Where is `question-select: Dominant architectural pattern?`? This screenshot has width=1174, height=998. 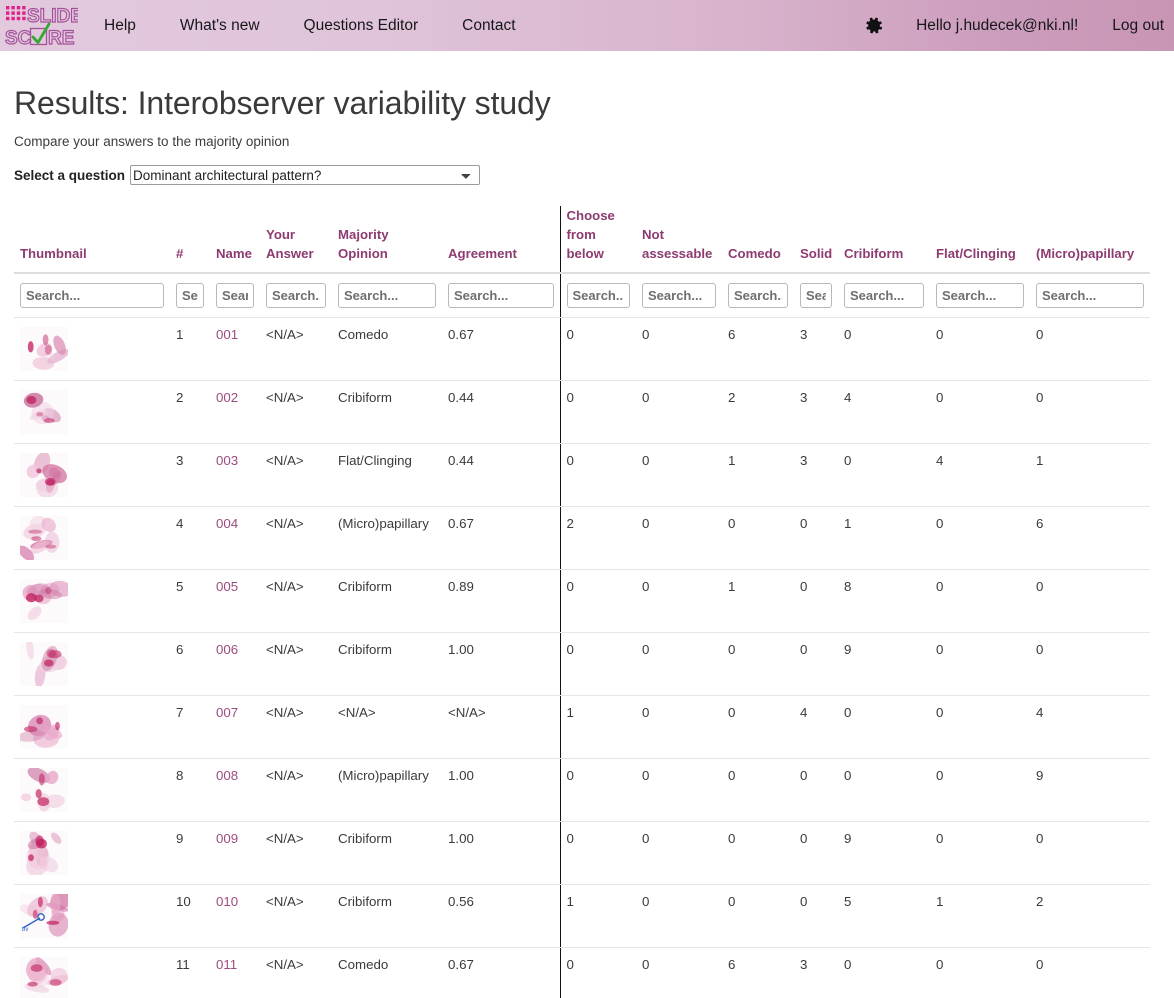 question-select: Dominant architectural pattern? is located at coordinates (305, 175).